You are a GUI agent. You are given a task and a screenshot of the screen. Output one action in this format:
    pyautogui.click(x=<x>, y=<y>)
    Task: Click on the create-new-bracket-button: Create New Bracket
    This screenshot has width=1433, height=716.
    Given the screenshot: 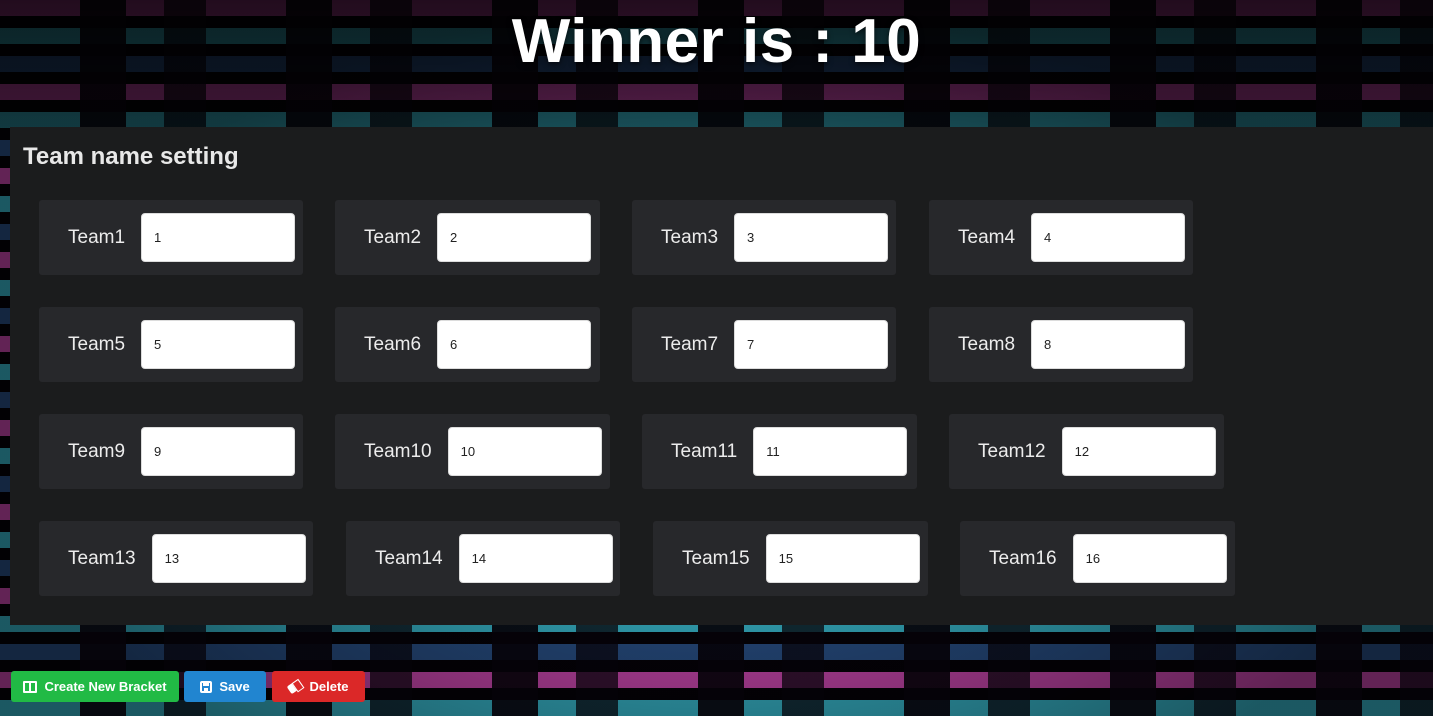 What is the action you would take?
    pyautogui.click(x=95, y=686)
    